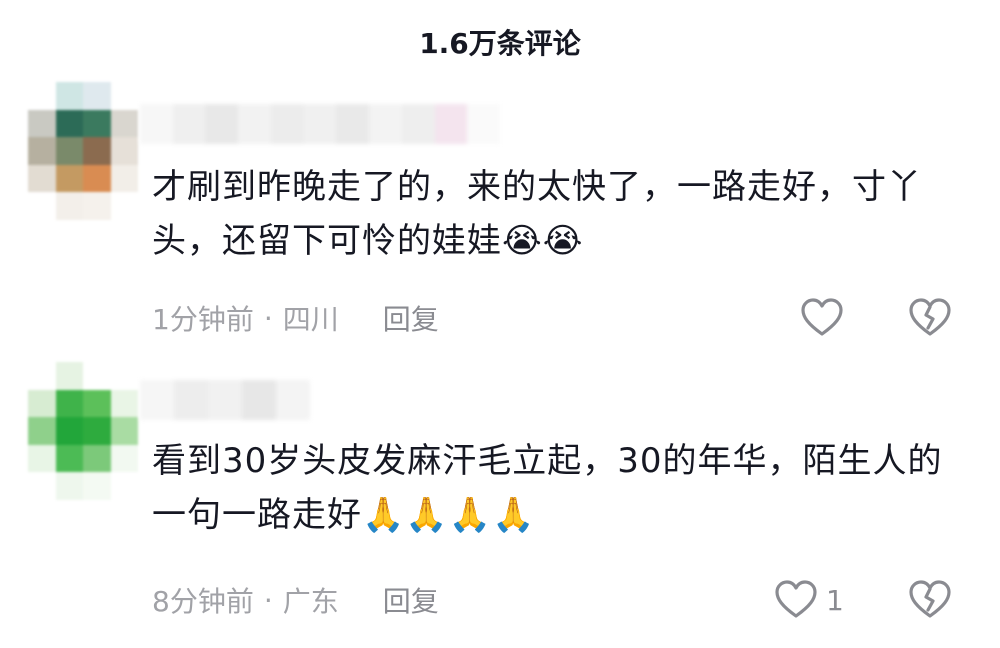 The image size is (1000, 648). I want to click on like-count: 1, so click(835, 600).